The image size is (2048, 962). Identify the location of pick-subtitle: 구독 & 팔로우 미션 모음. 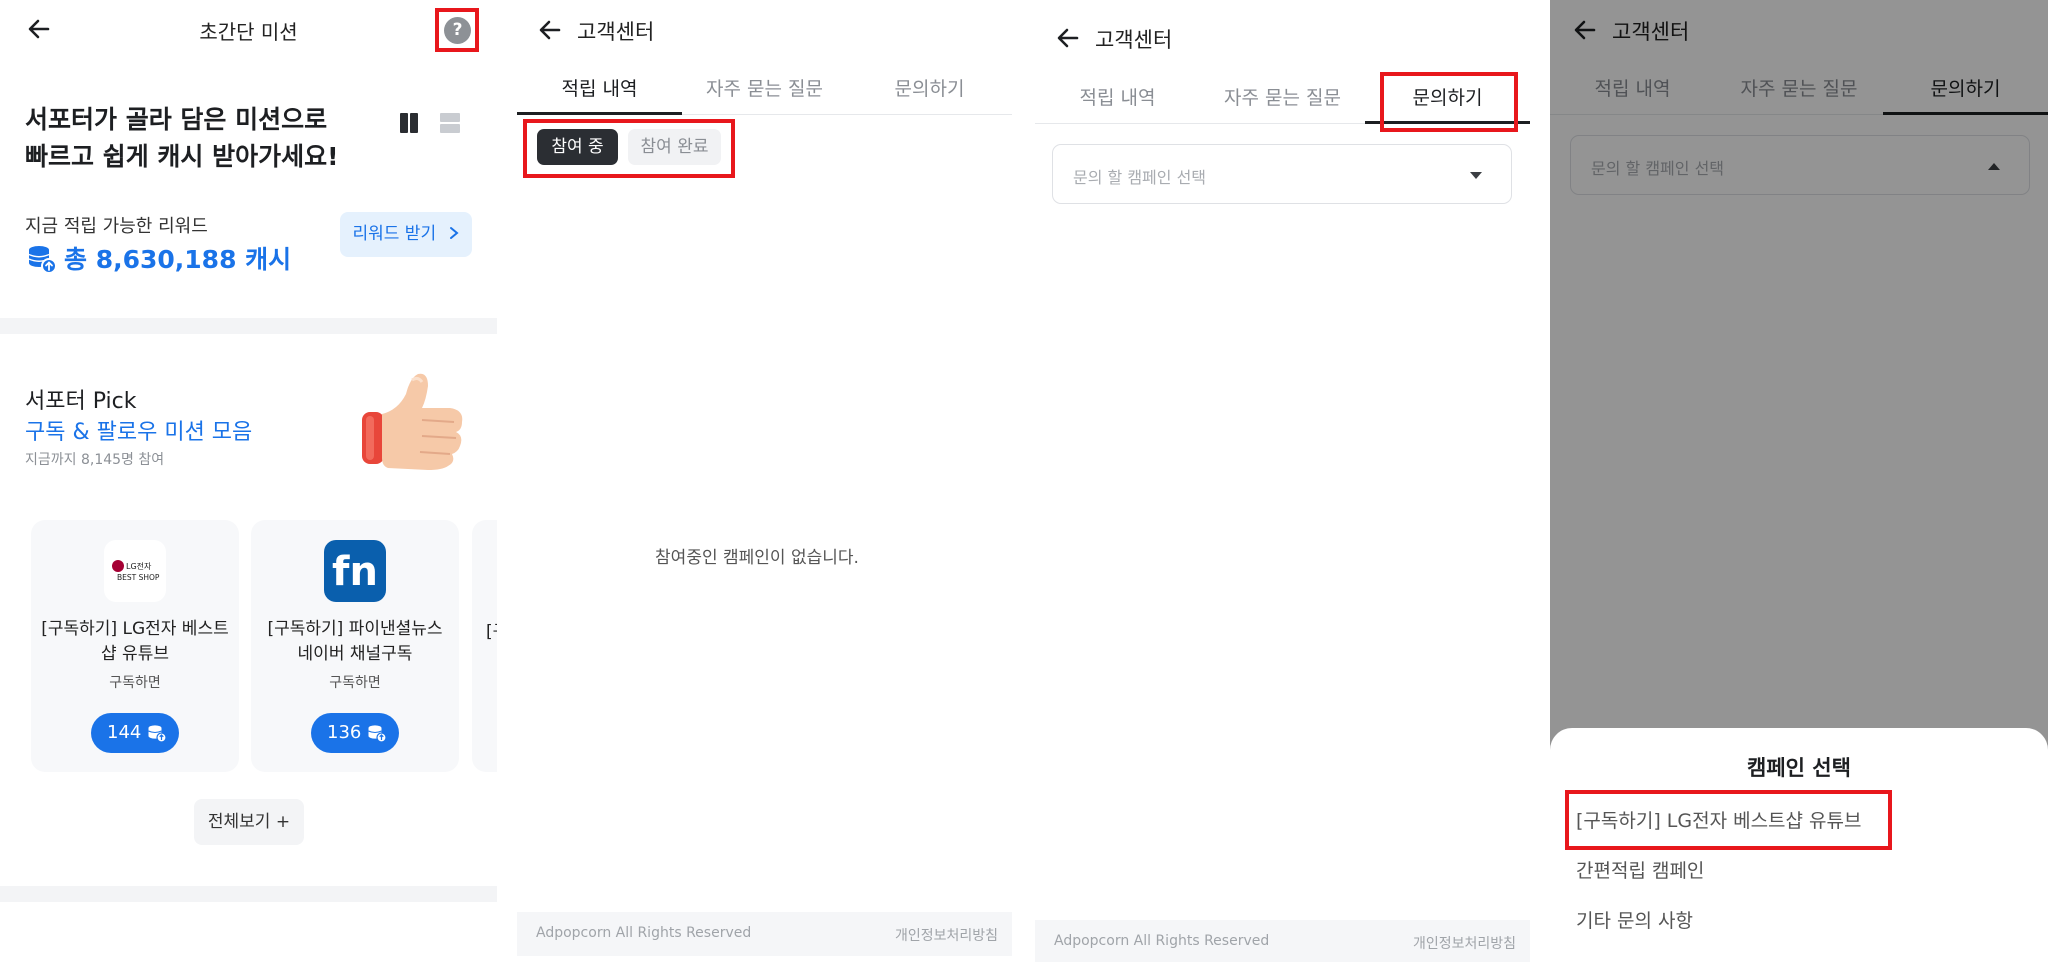
(139, 432).